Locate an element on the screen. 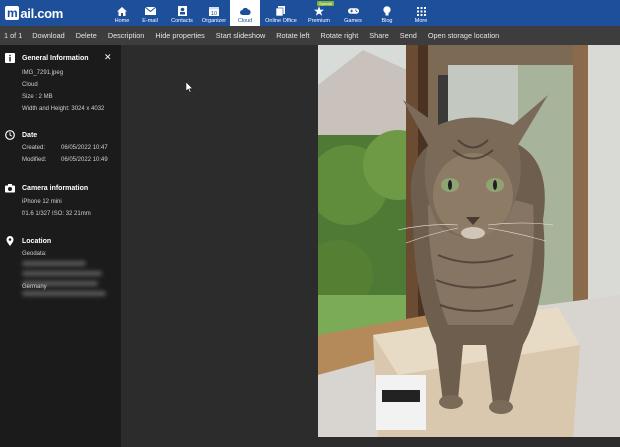  camera-settings: f/1.6 1/327 ISO: 32 21mm is located at coordinates (56, 214).